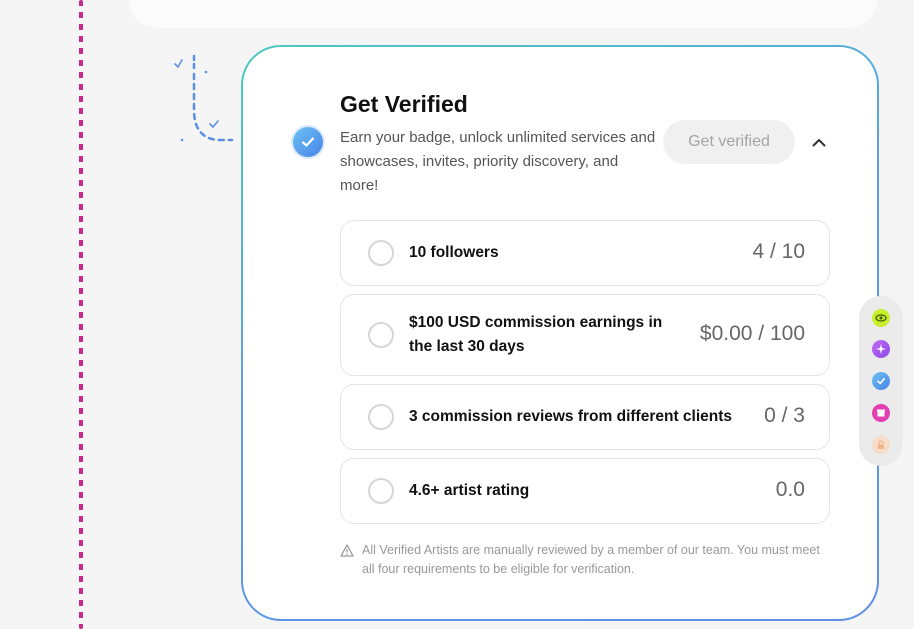 Image resolution: width=914 pixels, height=629 pixels. Describe the element at coordinates (881, 413) in the screenshot. I see `shop-icon` at that location.